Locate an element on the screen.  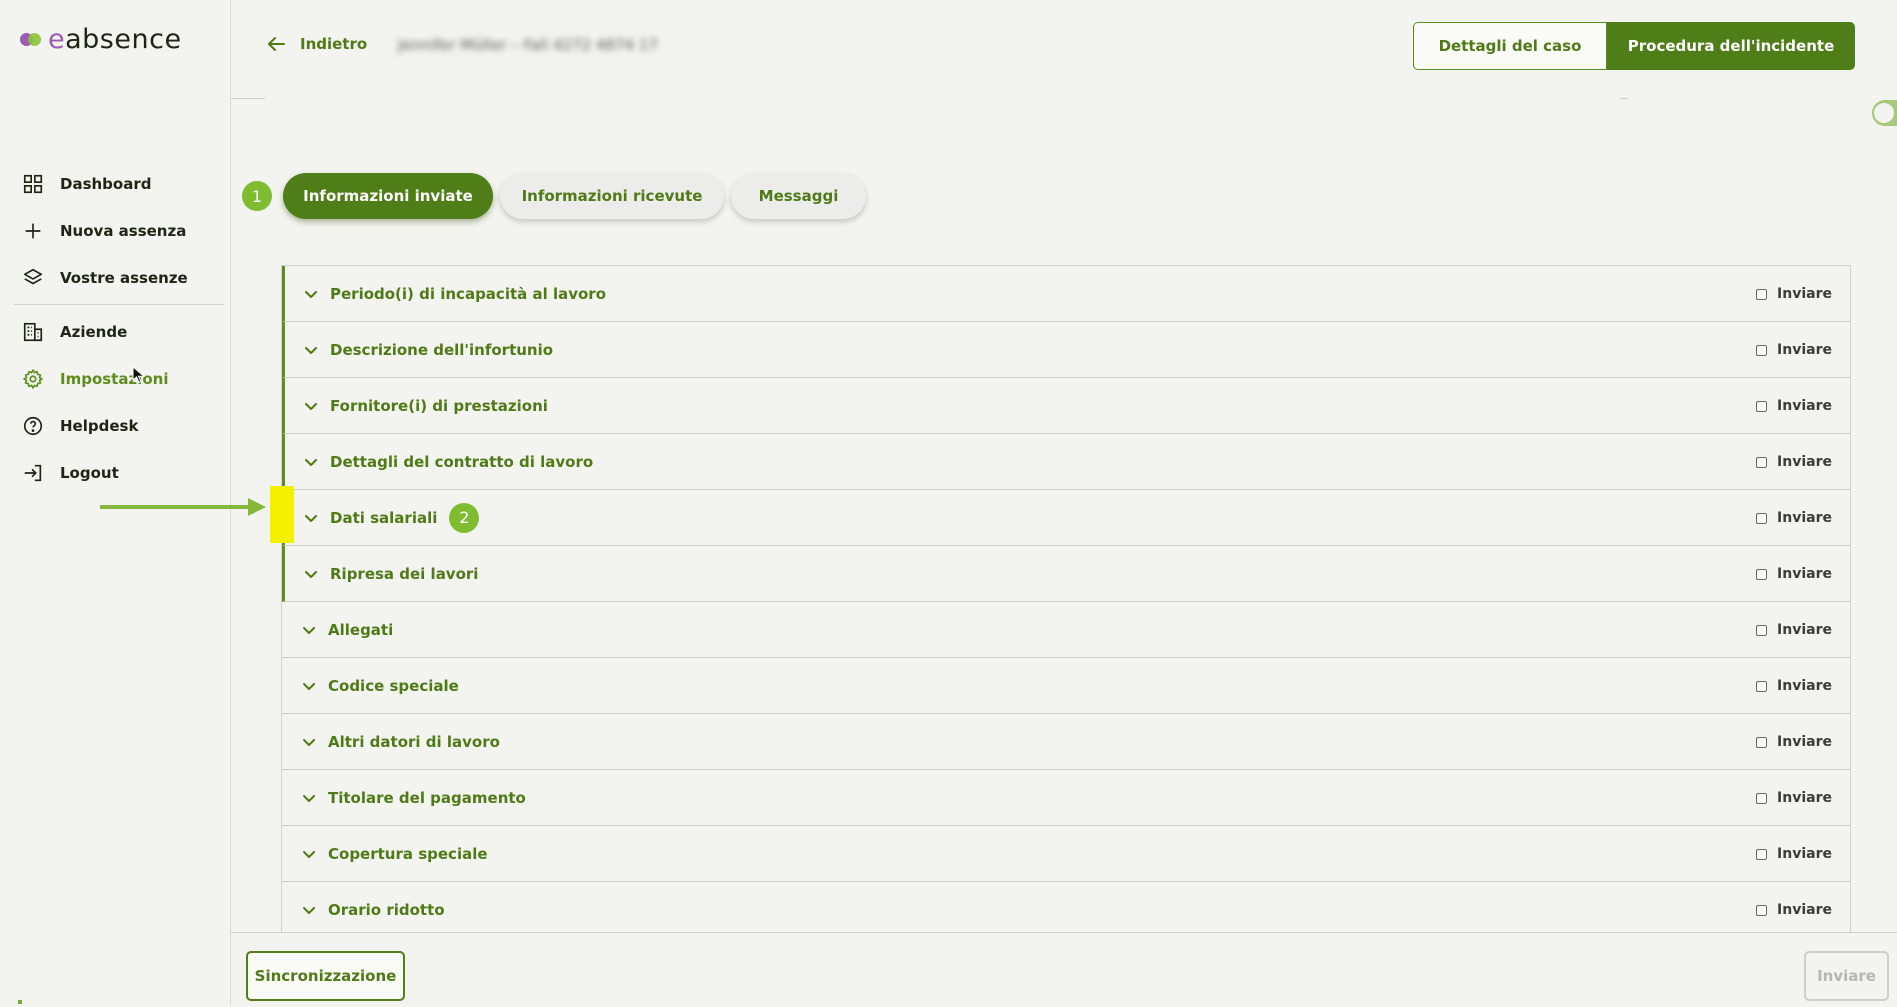
tab-messages: Messaggi is located at coordinates (798, 196).